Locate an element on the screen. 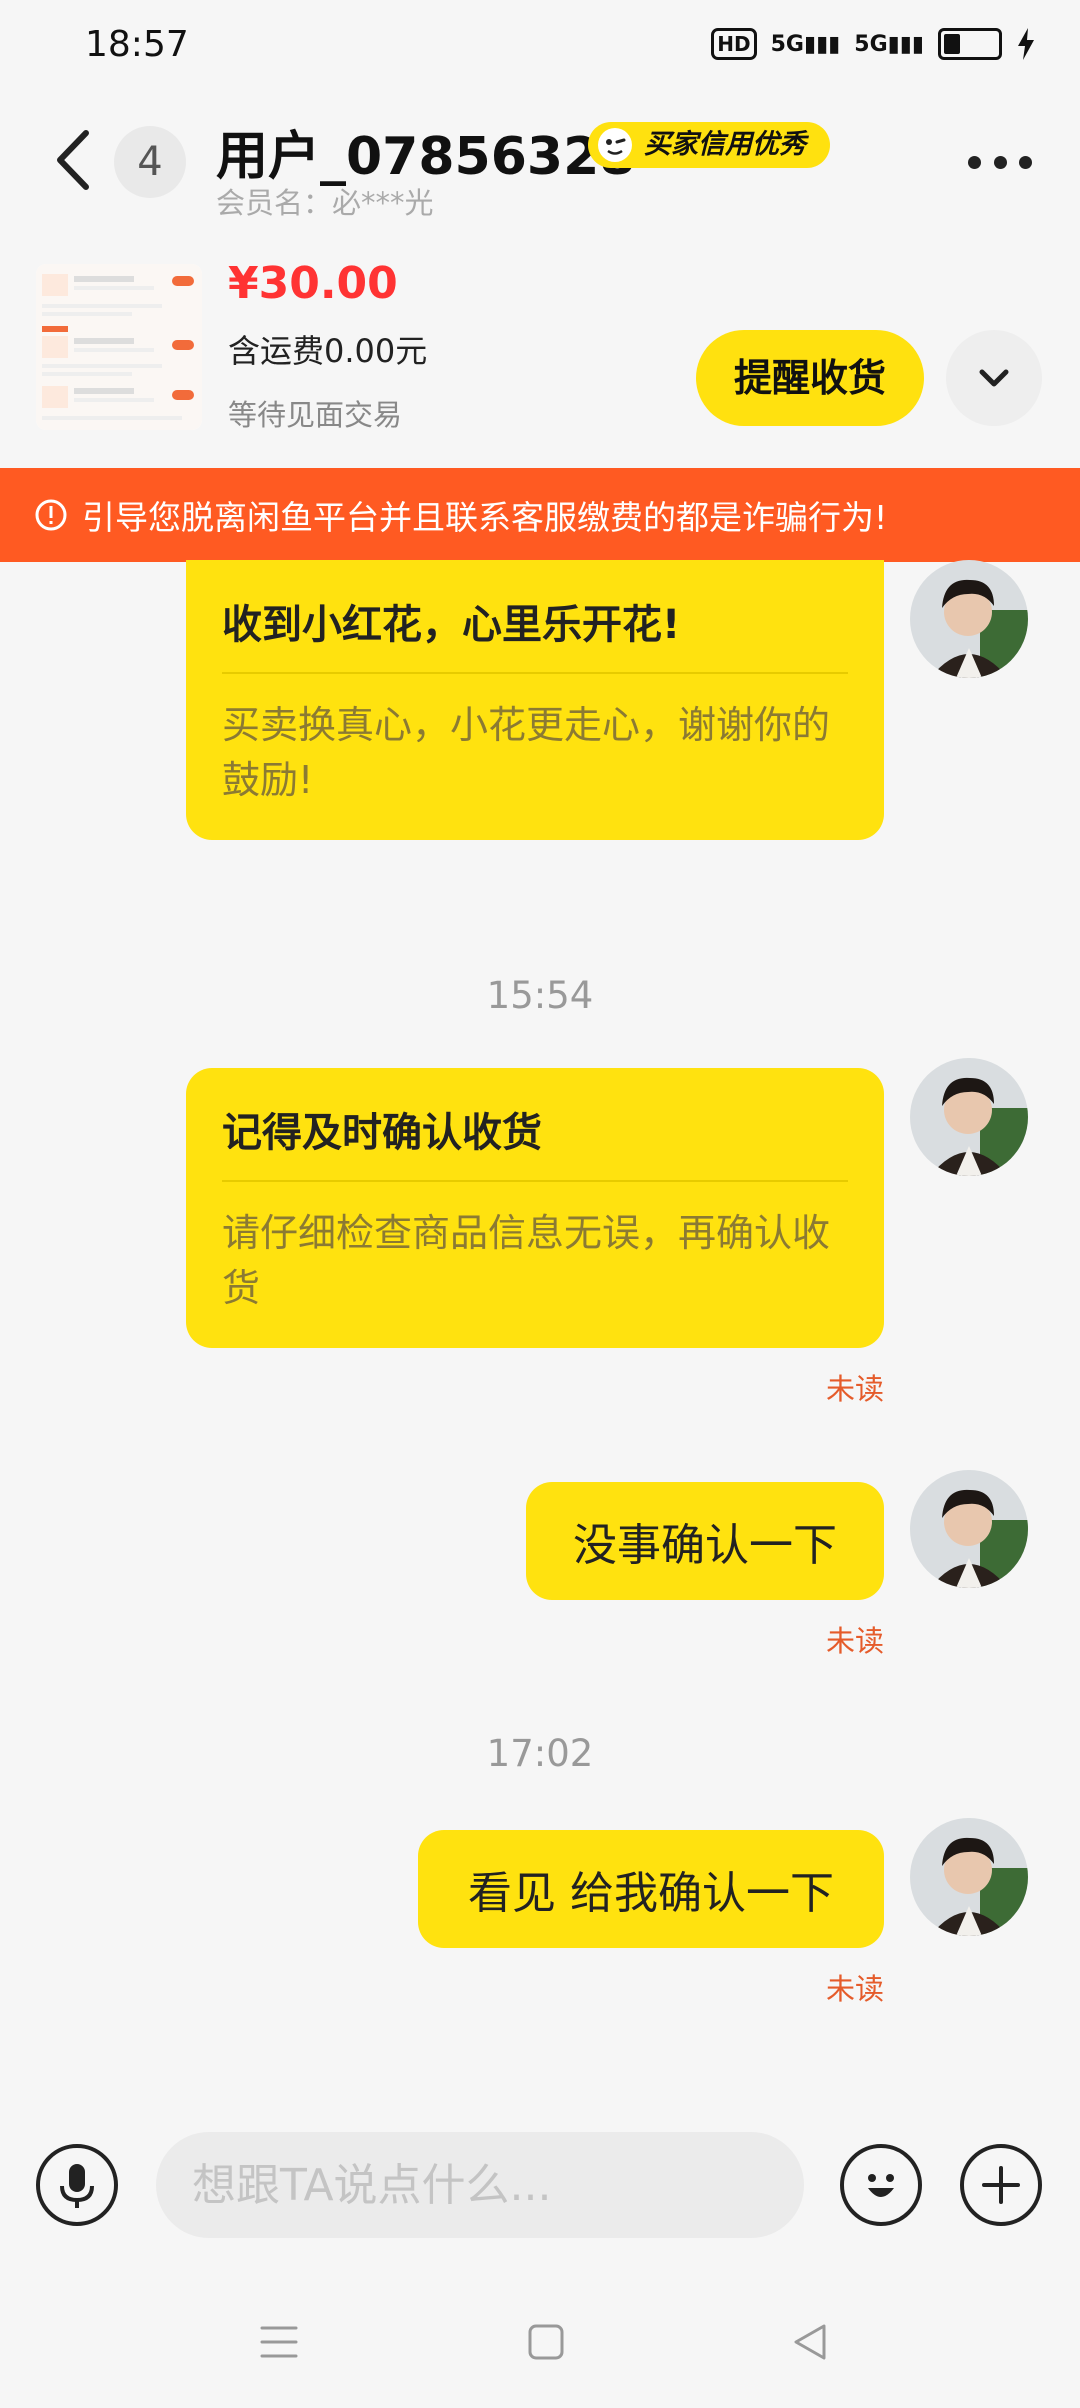  product-thumbnail is located at coordinates (119, 347).